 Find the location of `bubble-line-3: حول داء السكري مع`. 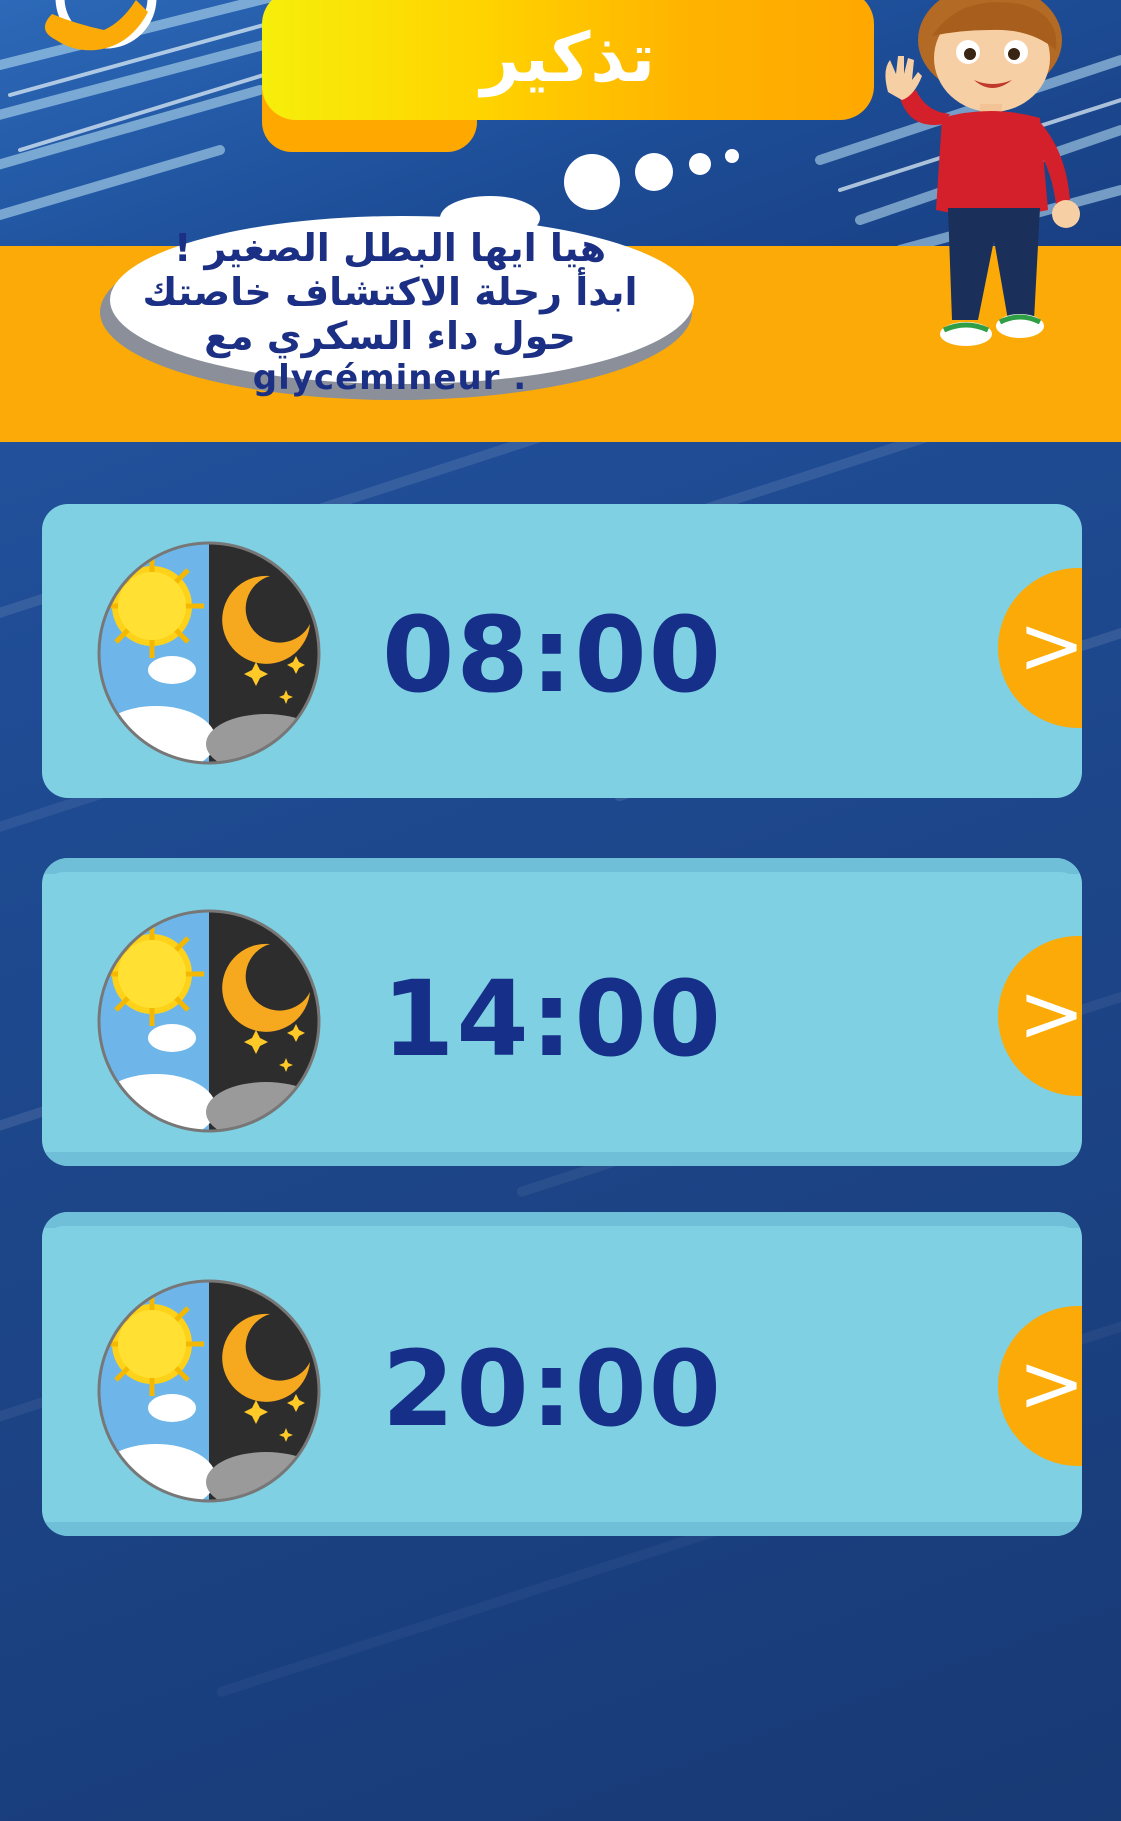

bubble-line-3: حول داء السكري مع is located at coordinates (390, 336).